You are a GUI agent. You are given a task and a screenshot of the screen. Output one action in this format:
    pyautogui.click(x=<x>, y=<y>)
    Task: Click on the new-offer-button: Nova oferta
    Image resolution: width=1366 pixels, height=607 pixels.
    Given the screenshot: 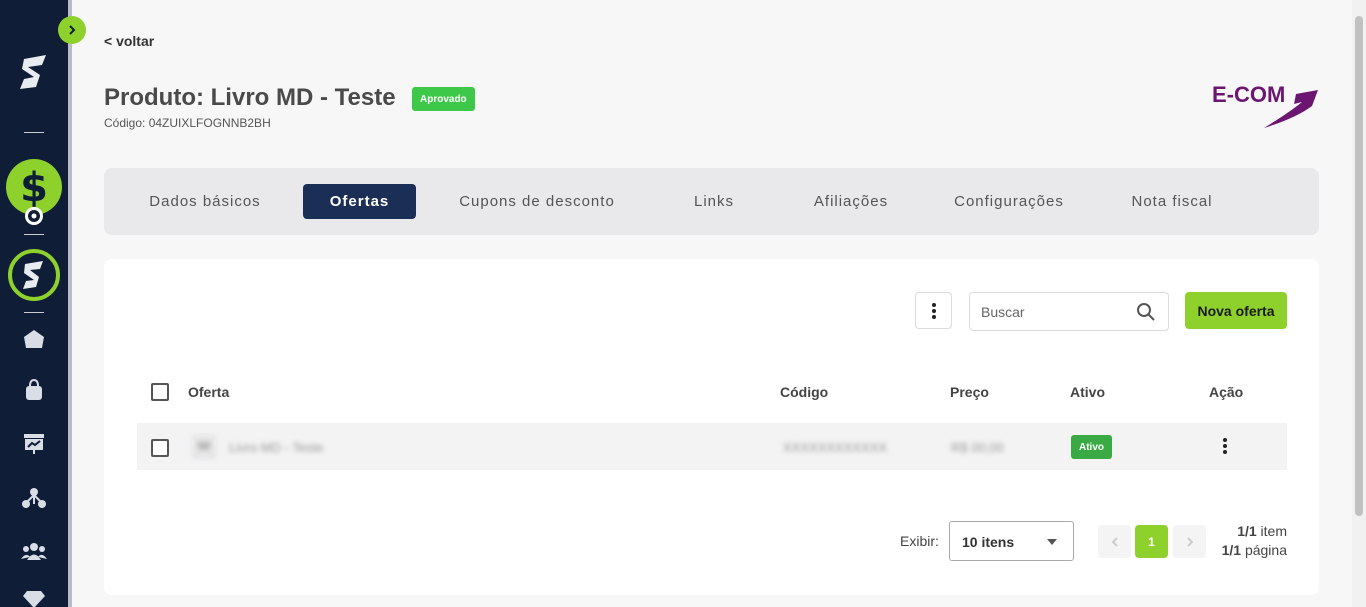 What is the action you would take?
    pyautogui.click(x=1236, y=310)
    